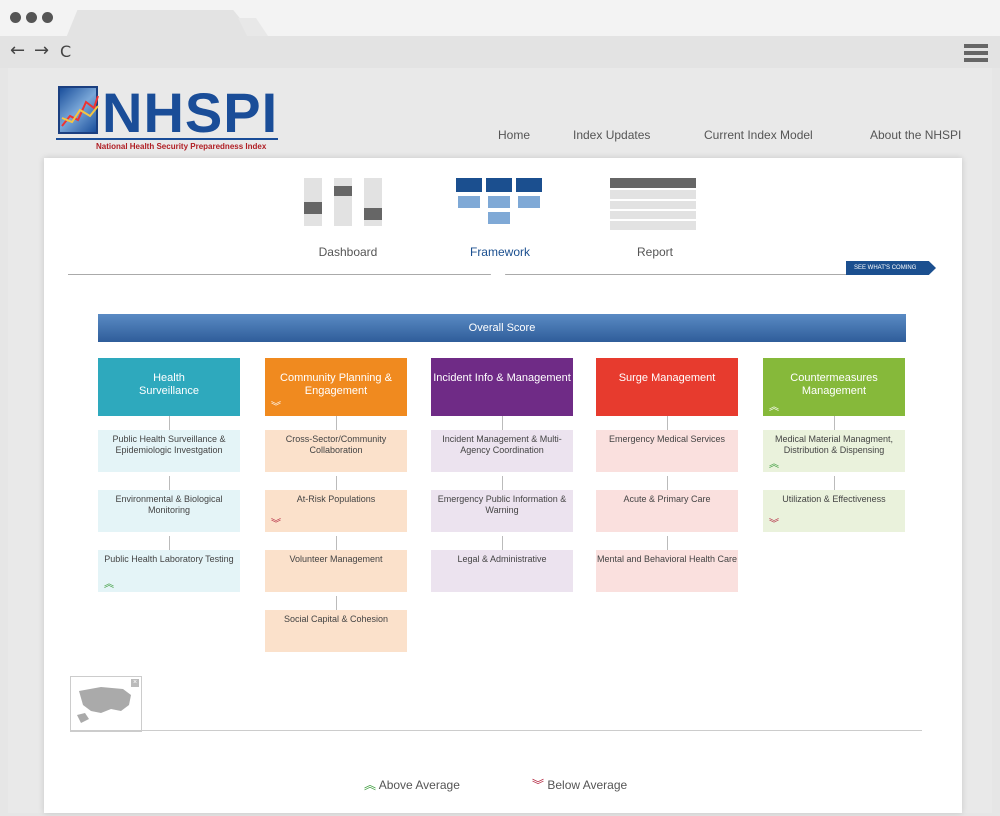  I want to click on subdomain-label: Utilization & Effectiveness, so click(834, 499).